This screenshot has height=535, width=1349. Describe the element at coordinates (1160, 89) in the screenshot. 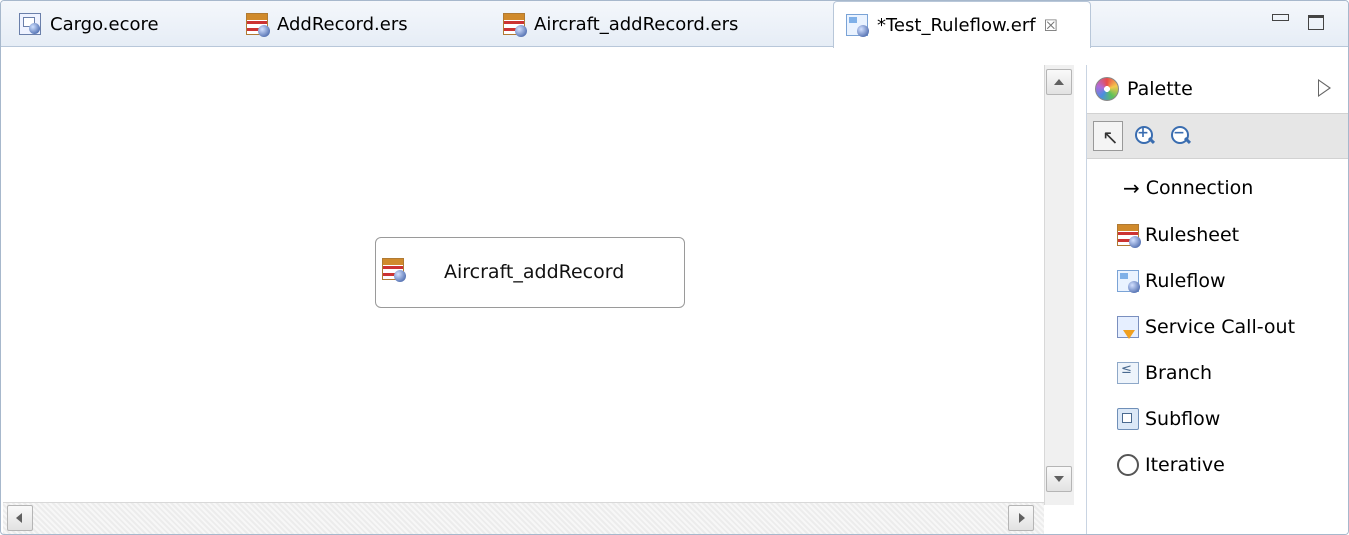

I see `palette-title: Palette` at that location.